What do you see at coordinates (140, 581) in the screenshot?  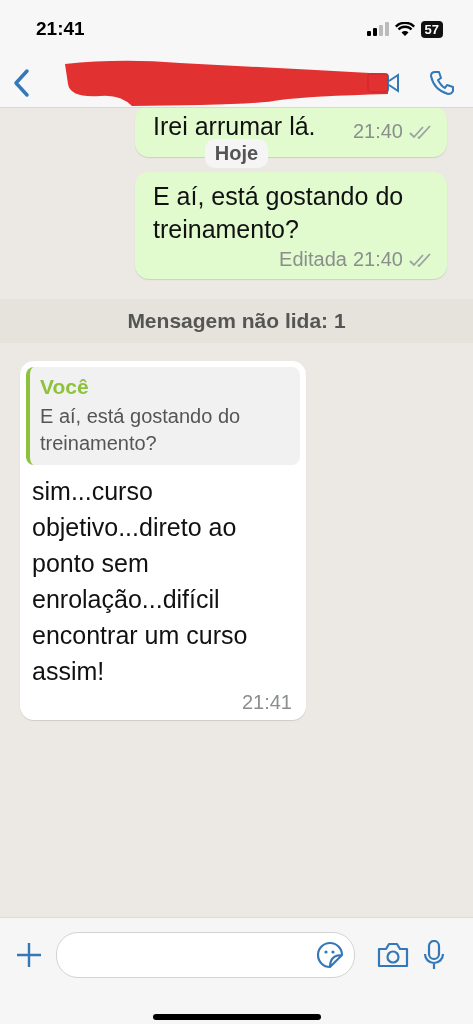 I see `message-text: sim...curso objetivo...direto ao ponto sem enrolação...difícil encontrar um curso assim!` at bounding box center [140, 581].